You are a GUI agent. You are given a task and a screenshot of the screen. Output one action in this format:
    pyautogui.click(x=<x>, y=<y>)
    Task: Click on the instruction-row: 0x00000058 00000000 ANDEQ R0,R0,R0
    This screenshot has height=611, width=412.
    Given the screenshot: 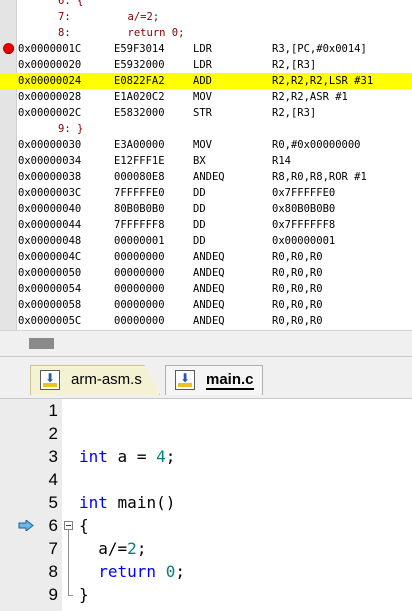 What is the action you would take?
    pyautogui.click(x=206, y=305)
    